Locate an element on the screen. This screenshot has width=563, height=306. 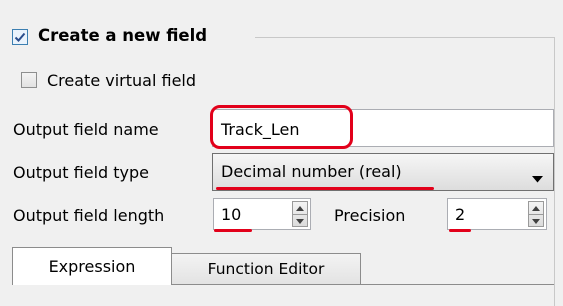
groupbox-border-top is located at coordinates (405, 37).